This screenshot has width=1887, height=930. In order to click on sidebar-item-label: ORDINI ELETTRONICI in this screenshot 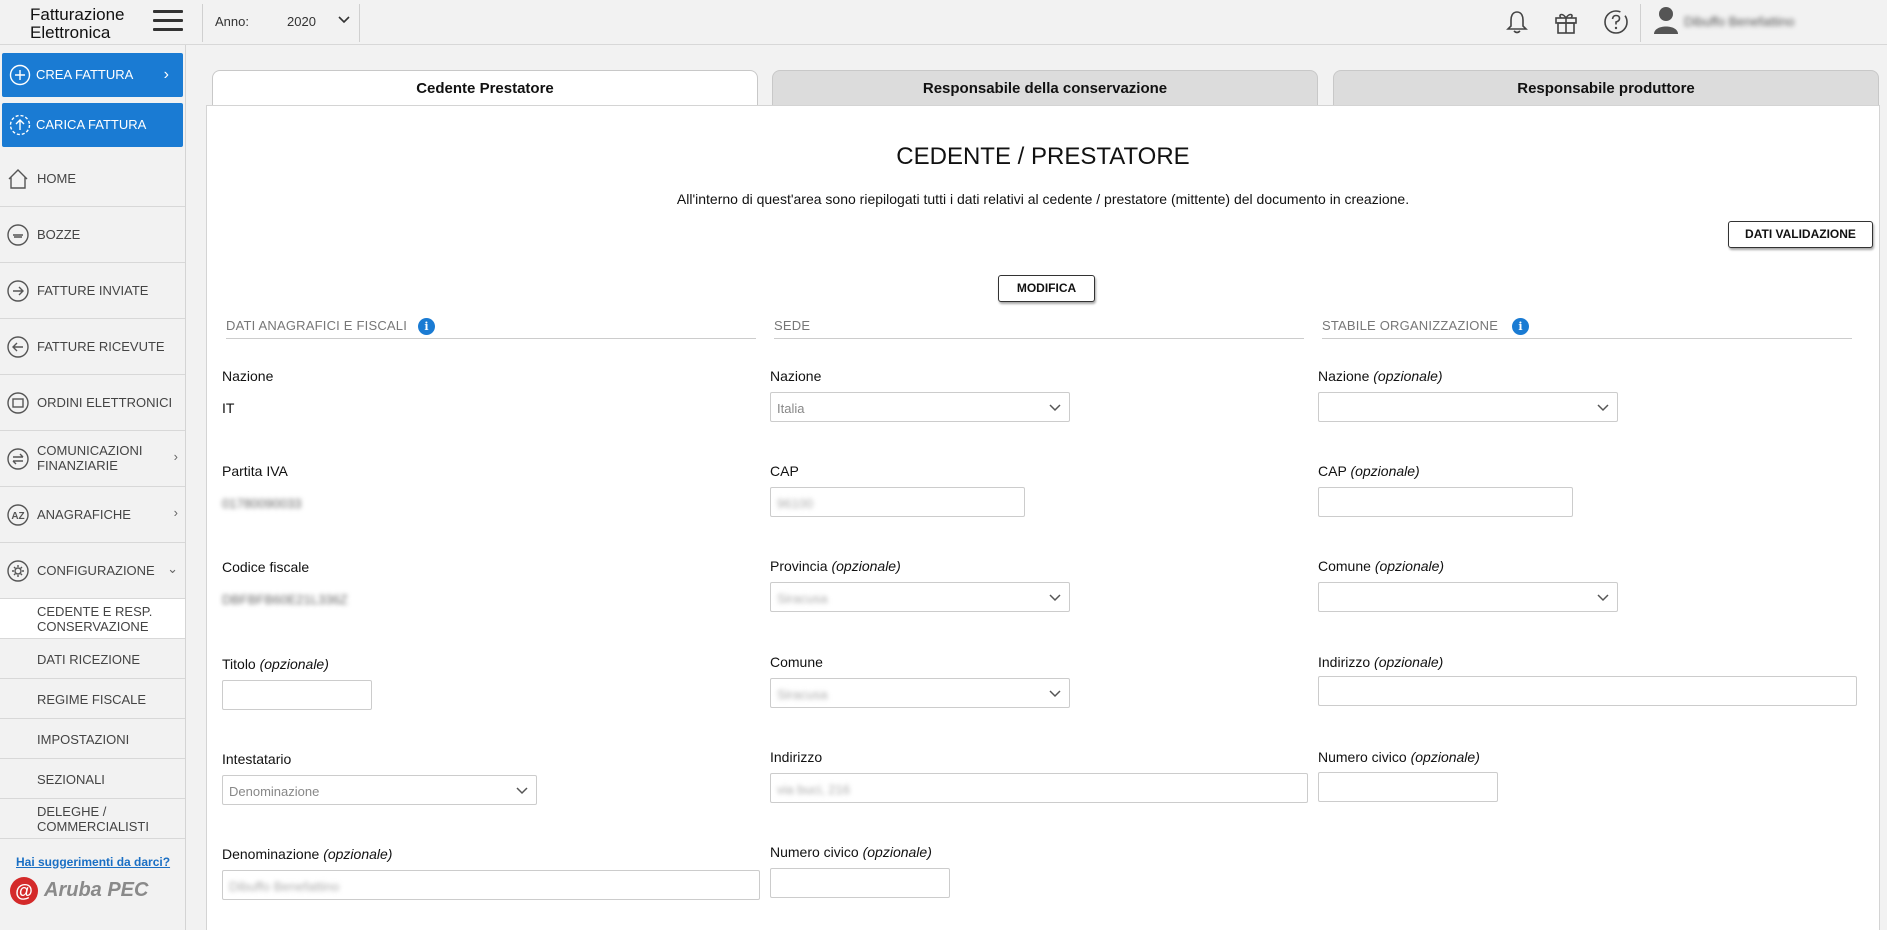, I will do `click(105, 402)`.